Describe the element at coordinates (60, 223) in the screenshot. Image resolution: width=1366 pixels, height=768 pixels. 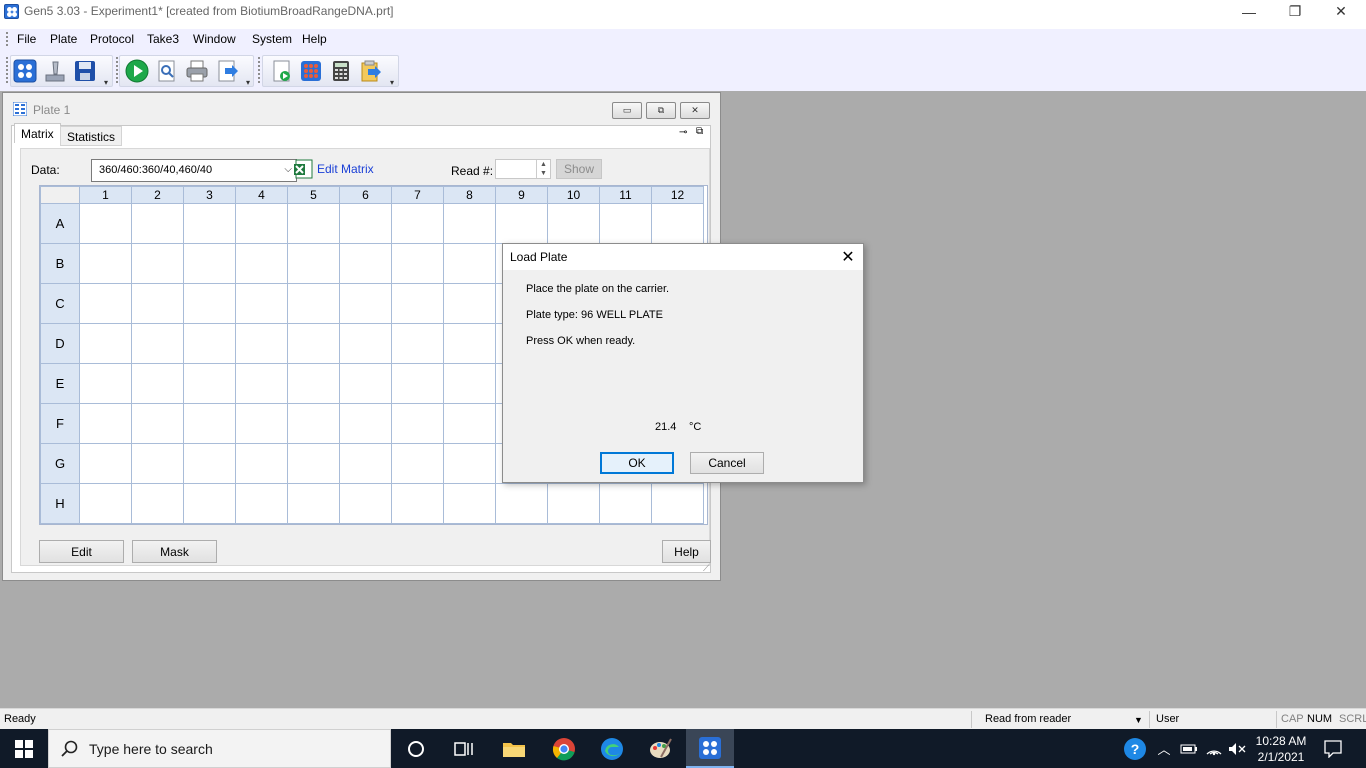
I see `row-header: A` at that location.